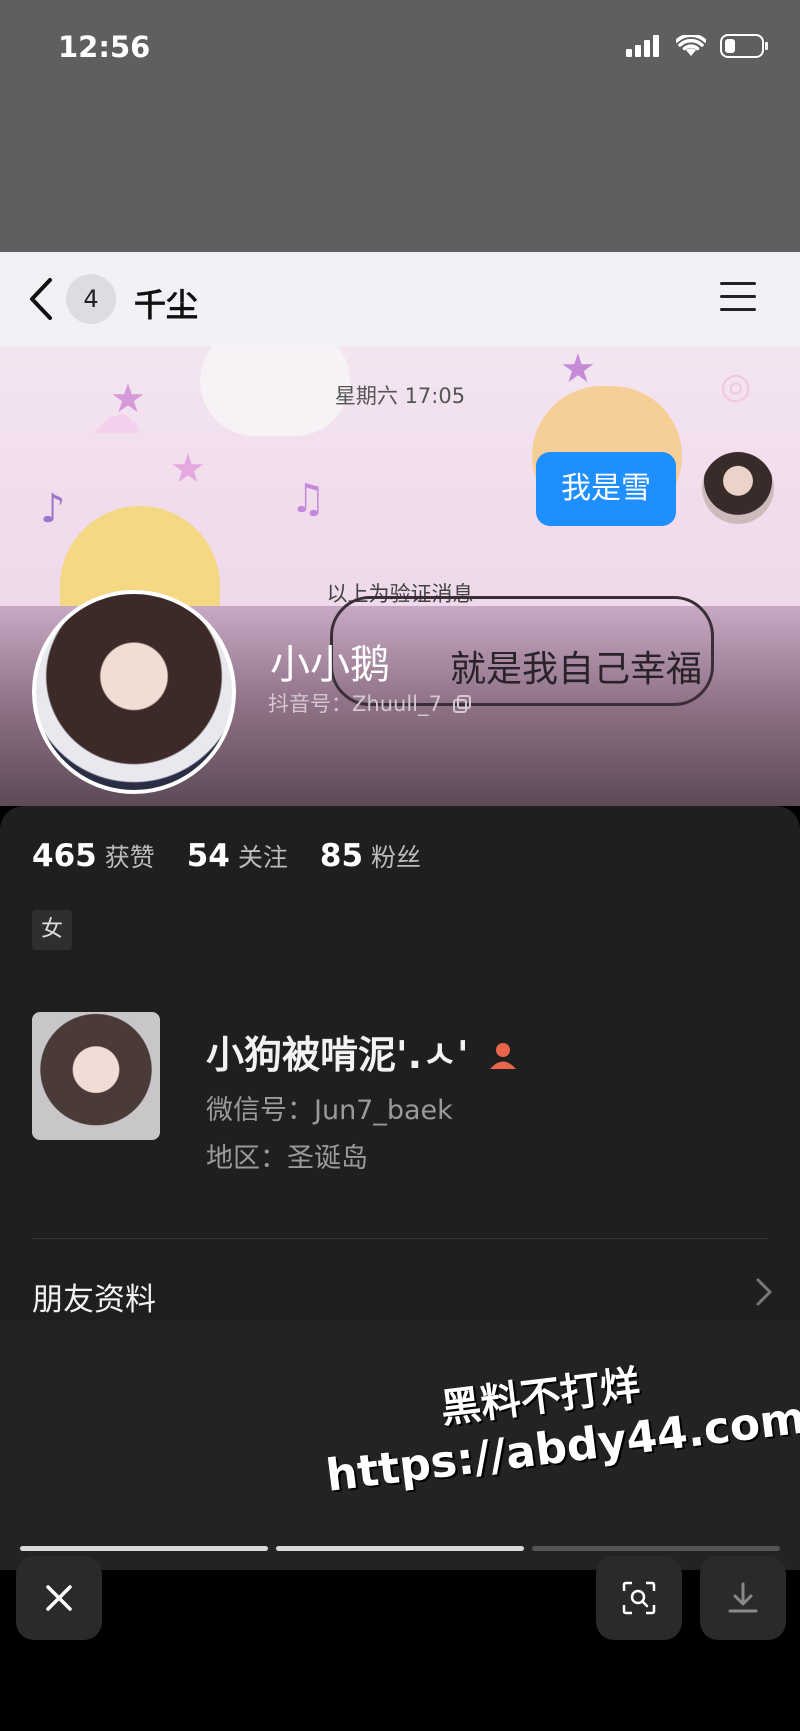 The image size is (800, 1731). What do you see at coordinates (329, 1110) in the screenshot?
I see `wechat-id: 微信号：Jun7_baek` at bounding box center [329, 1110].